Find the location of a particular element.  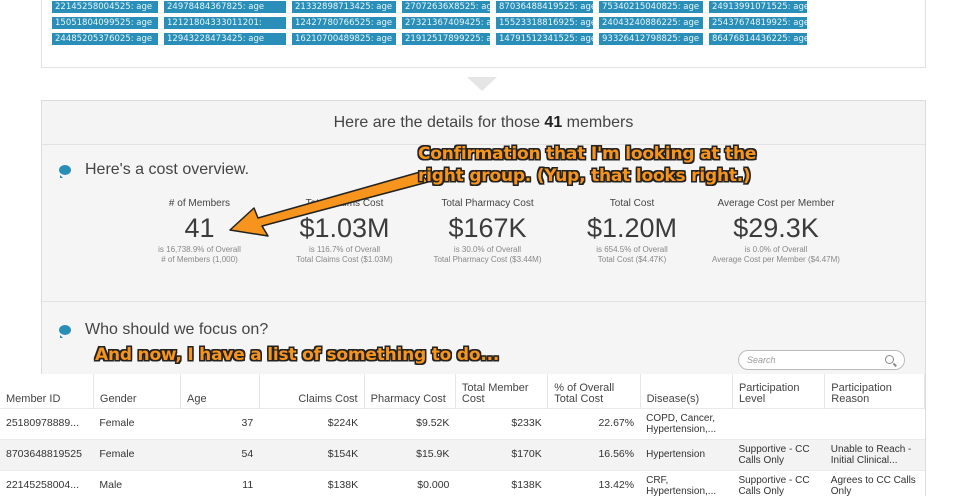

stat-note: Average Cost per Member ($4.47M) is located at coordinates (776, 259).